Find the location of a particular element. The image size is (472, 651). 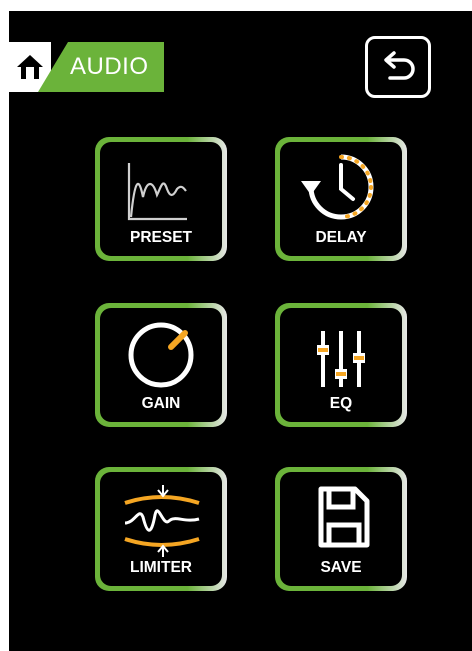

save-label: SAVE is located at coordinates (341, 567).